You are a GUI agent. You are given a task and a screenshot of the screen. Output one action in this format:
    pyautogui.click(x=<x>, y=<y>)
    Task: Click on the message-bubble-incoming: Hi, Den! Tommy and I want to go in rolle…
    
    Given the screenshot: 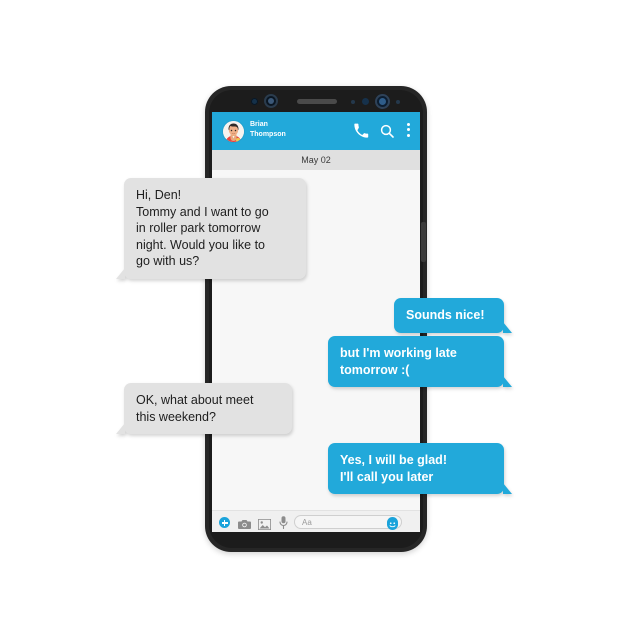 What is the action you would take?
    pyautogui.click(x=211, y=228)
    